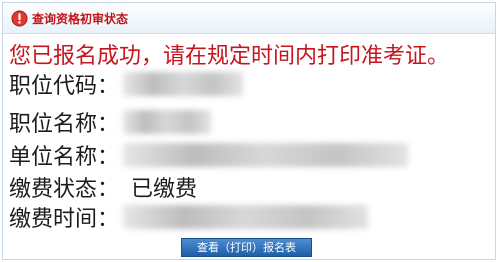 This screenshot has height=262, width=498. I want to click on field-row-unit-name: 单位名称：, so click(209, 155).